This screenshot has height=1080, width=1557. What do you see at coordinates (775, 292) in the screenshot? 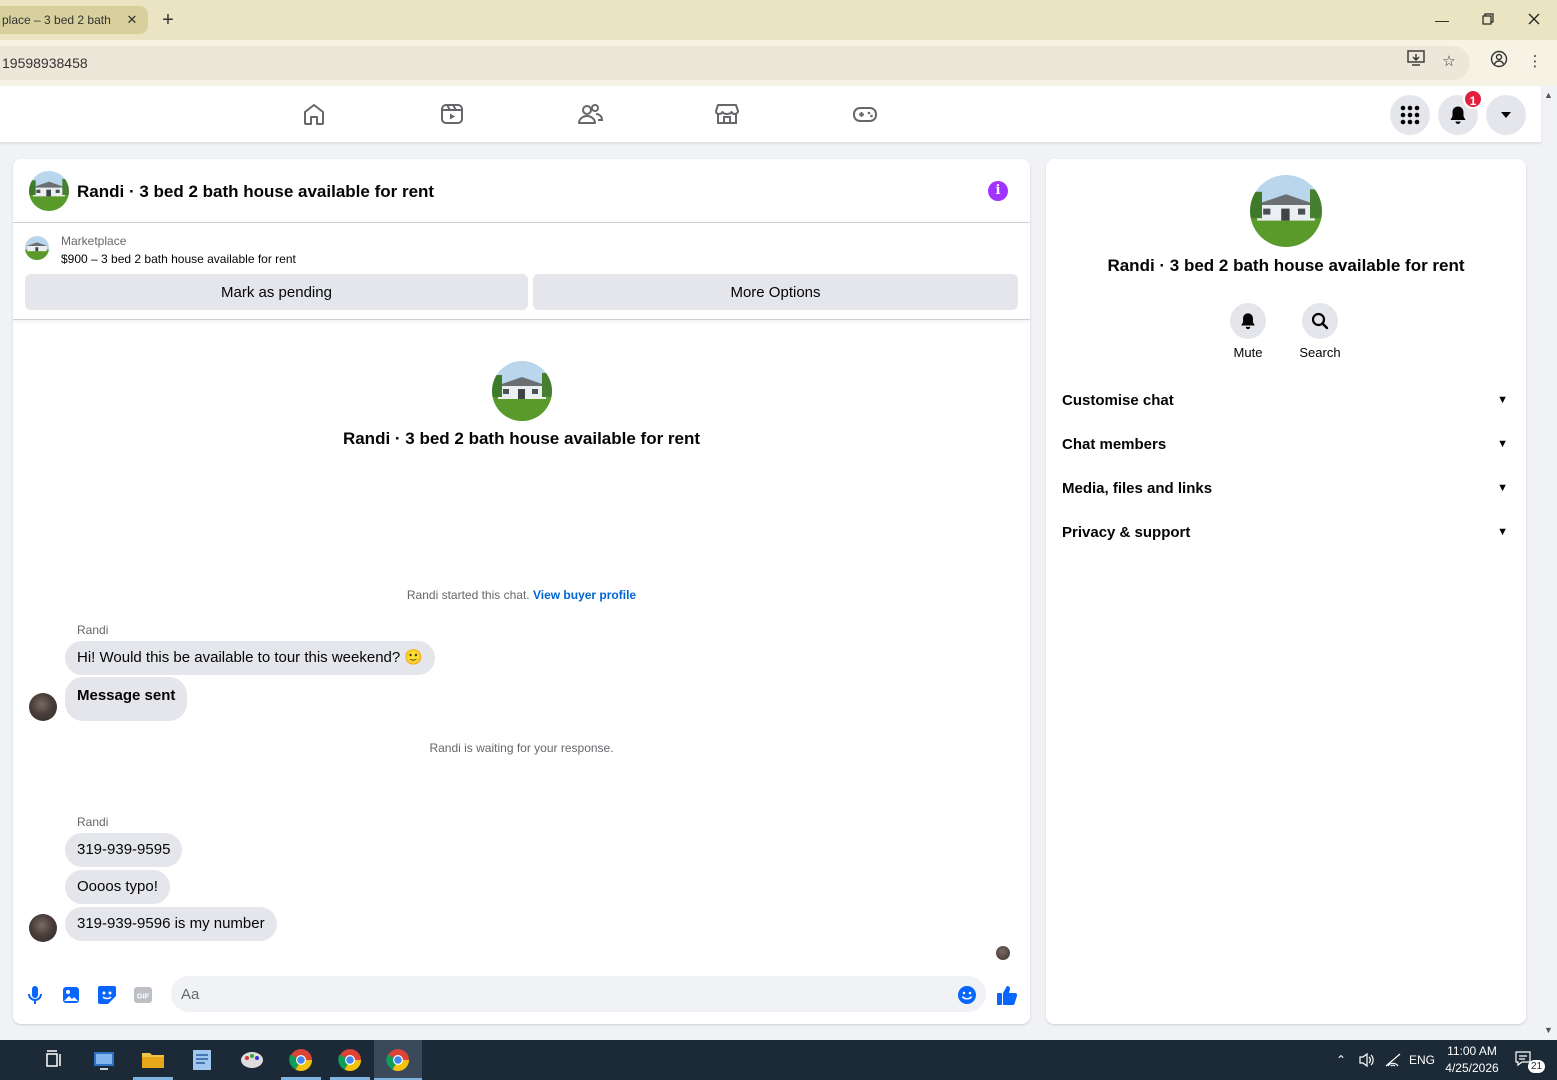
I see `more-options-button: More Options` at bounding box center [775, 292].